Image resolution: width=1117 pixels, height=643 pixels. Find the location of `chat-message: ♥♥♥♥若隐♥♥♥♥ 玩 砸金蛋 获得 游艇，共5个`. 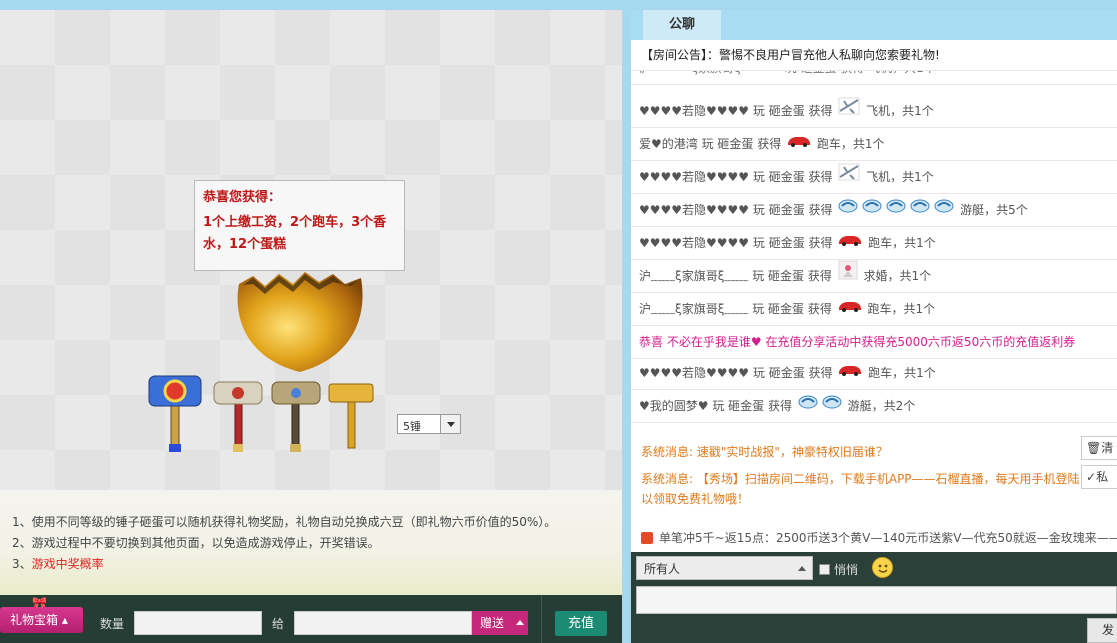

chat-message: ♥♥♥♥若隐♥♥♥♥ 玩 砸金蛋 获得 游艇，共5个 is located at coordinates (874, 210).